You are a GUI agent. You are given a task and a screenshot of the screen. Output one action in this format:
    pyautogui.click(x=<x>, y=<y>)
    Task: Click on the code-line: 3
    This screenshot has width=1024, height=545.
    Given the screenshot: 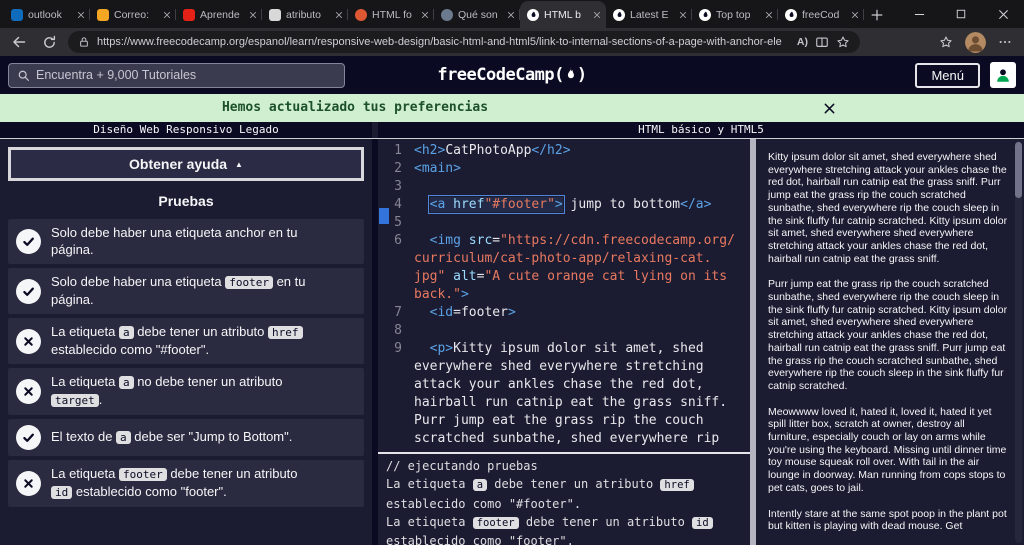 What is the action you would take?
    pyautogui.click(x=564, y=187)
    